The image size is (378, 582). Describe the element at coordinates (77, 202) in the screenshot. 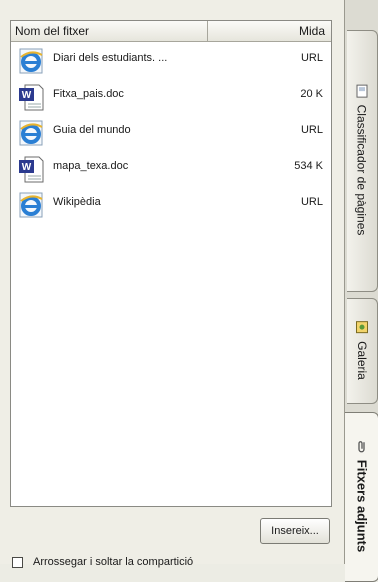

I see `file-name: Wikipèdia` at that location.